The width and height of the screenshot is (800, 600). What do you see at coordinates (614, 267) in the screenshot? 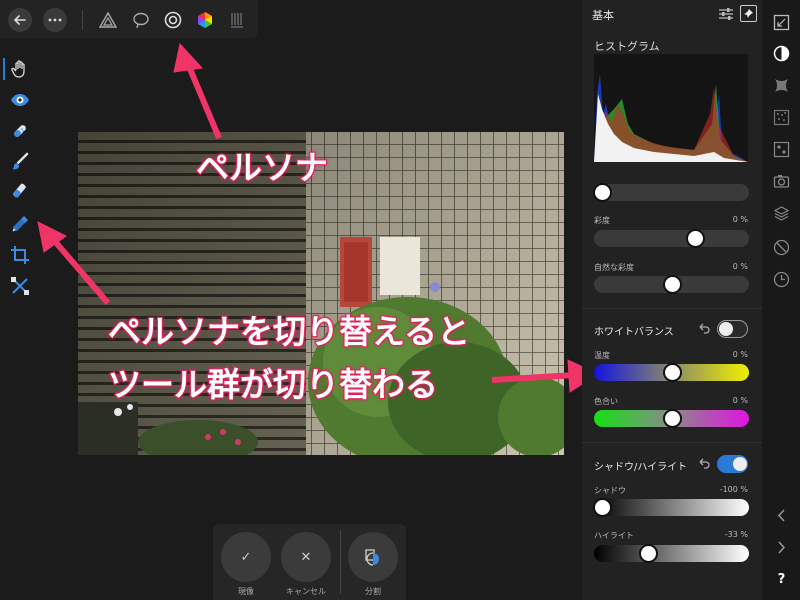
I see `vibrance-label: 自然な彩度` at bounding box center [614, 267].